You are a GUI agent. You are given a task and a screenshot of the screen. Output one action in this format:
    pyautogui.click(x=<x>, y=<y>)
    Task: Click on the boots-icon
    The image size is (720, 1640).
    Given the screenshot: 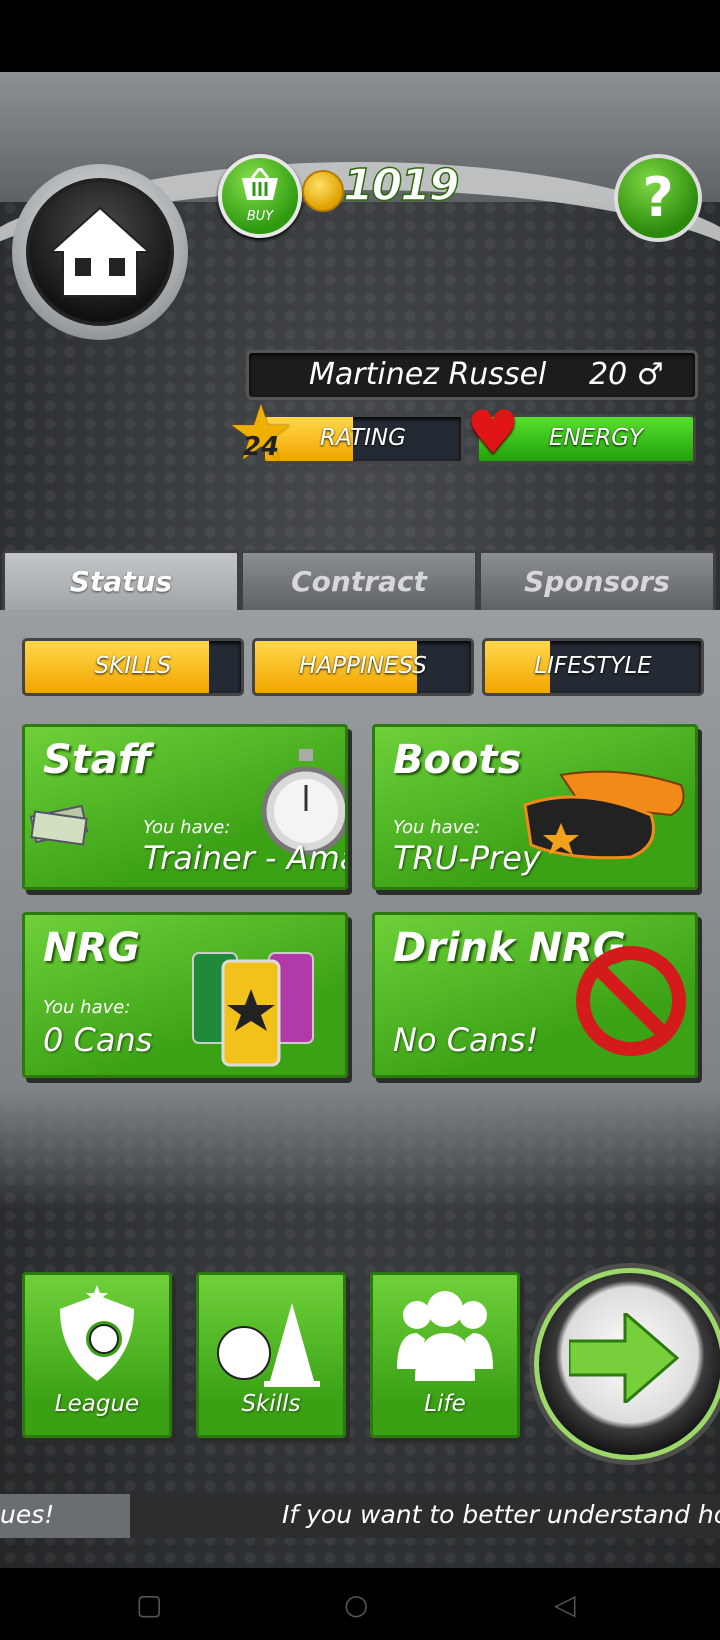 What is the action you would take?
    pyautogui.click(x=604, y=815)
    